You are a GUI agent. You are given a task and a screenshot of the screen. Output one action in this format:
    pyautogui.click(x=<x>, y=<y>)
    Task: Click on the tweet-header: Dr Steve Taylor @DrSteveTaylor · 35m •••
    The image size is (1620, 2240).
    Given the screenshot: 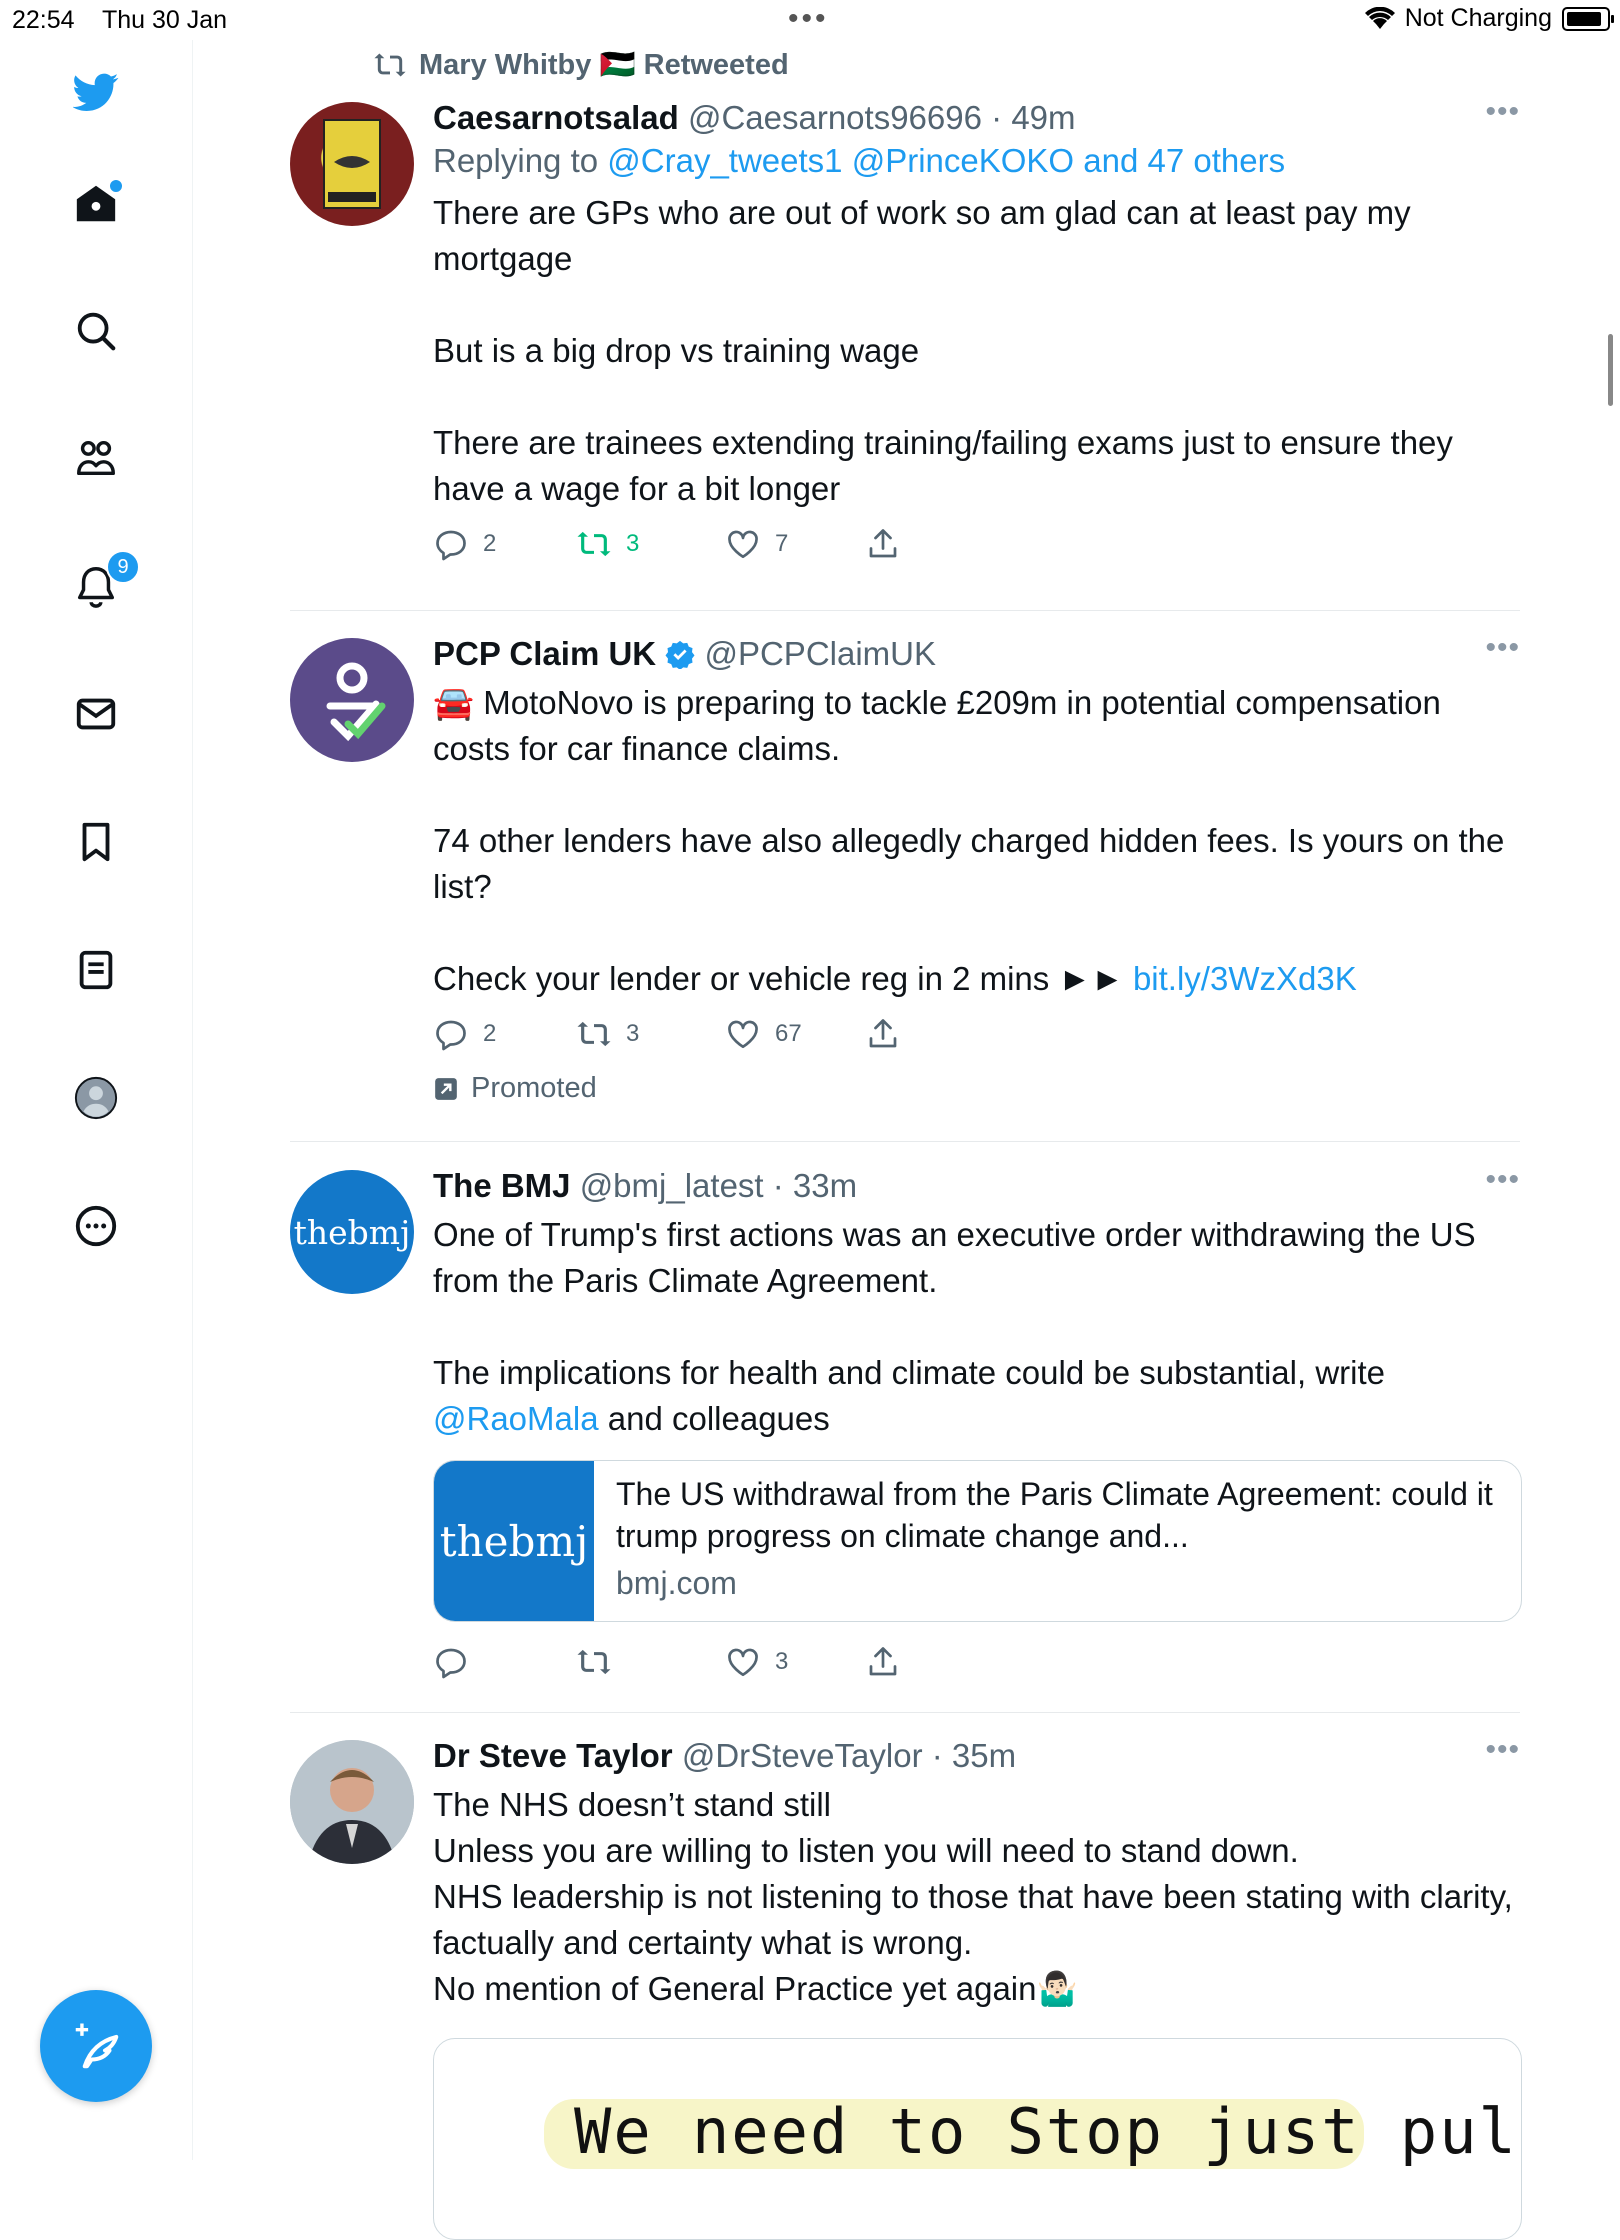 What is the action you would take?
    pyautogui.click(x=976, y=1754)
    